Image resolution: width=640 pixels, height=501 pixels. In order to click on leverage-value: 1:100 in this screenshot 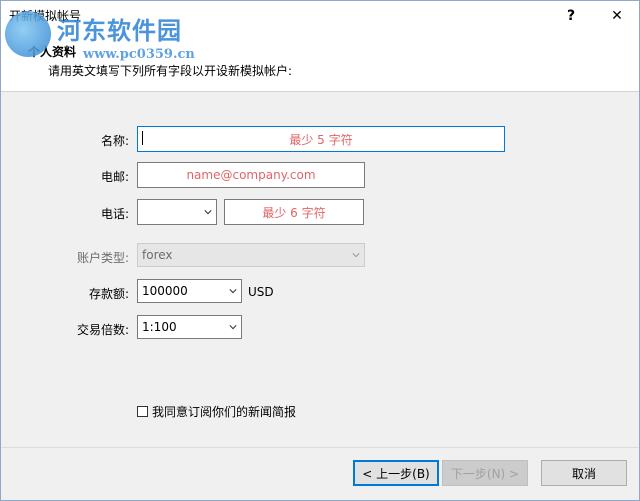, I will do `click(159, 327)`.